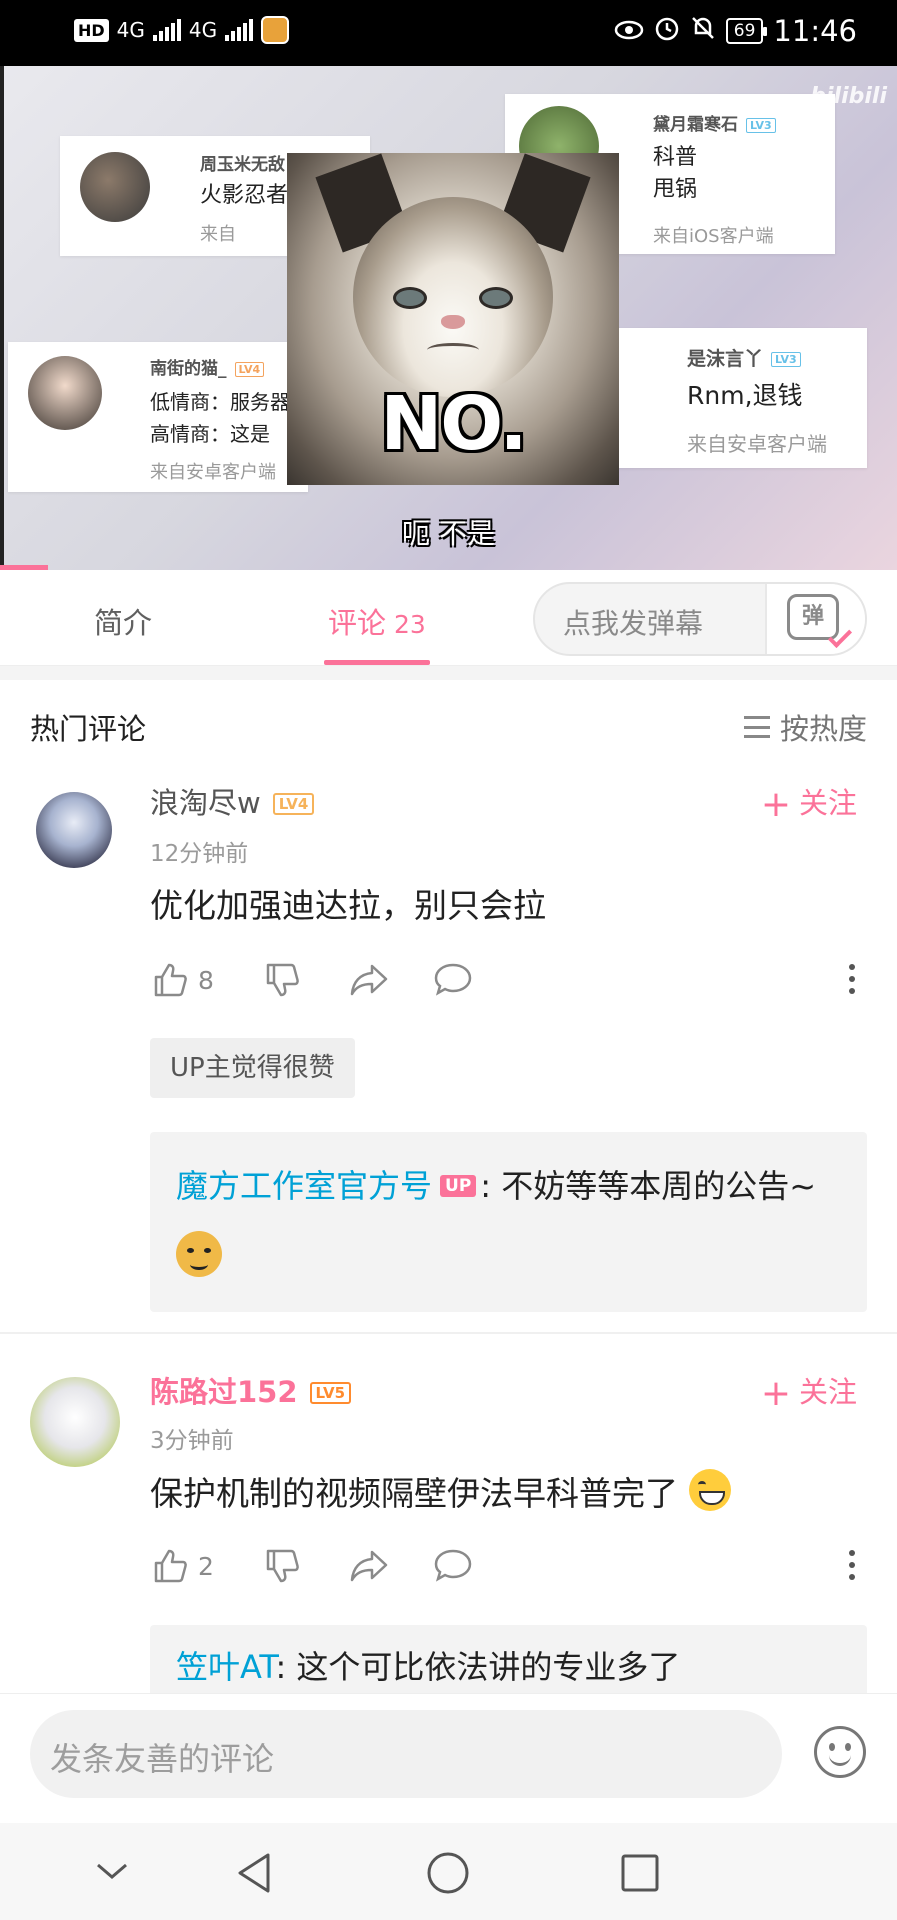 The height and width of the screenshot is (1920, 897). I want to click on danmaku-input: 点我发弹幕 弹, so click(700, 619).